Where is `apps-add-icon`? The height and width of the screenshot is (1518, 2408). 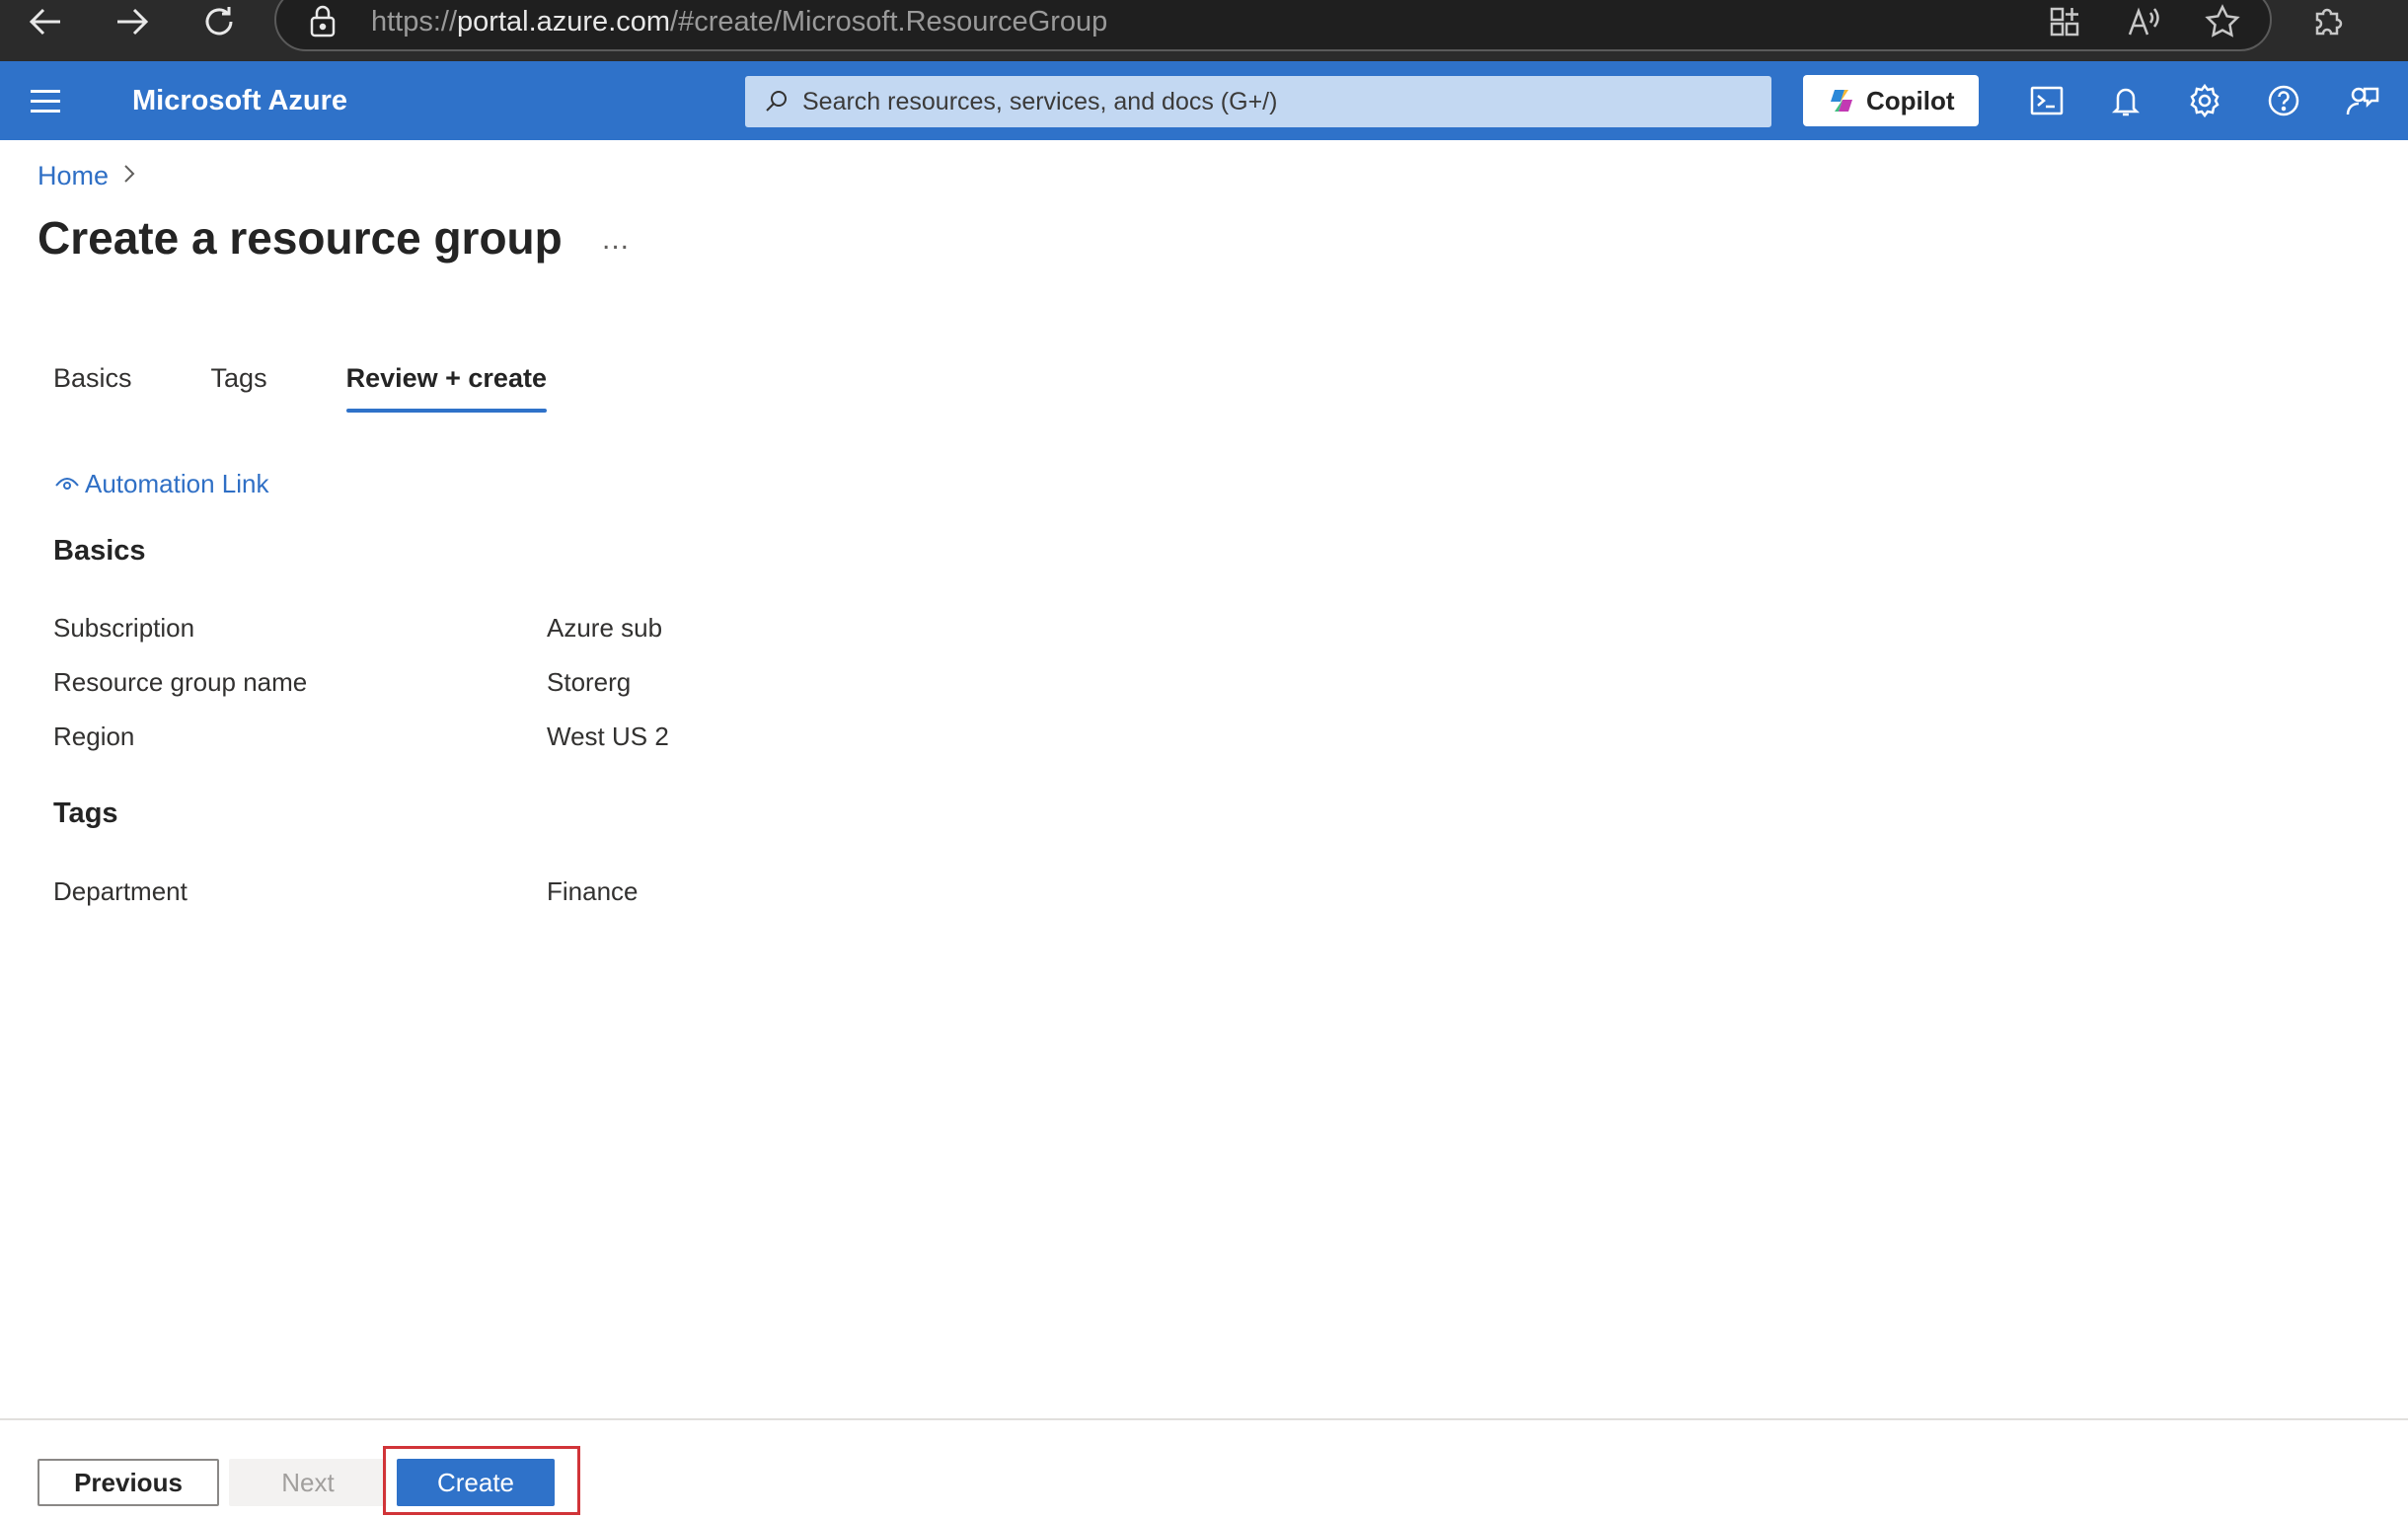 apps-add-icon is located at coordinates (2065, 22).